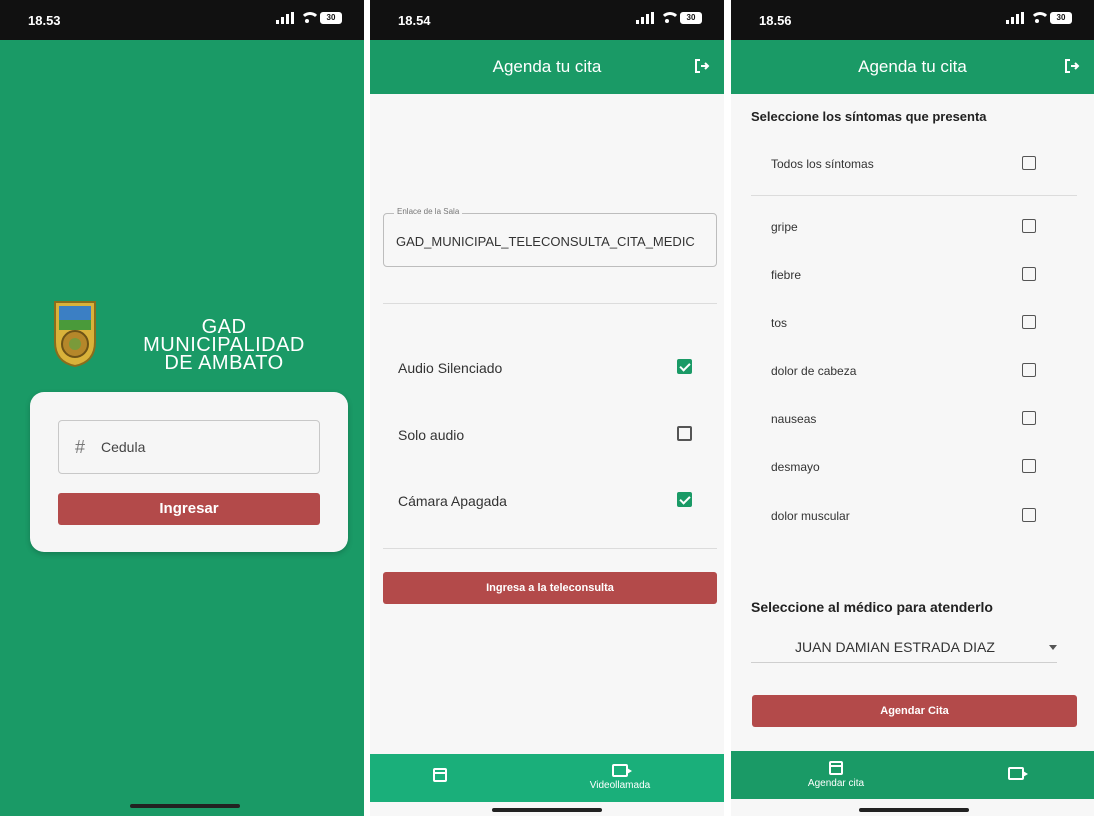 The height and width of the screenshot is (816, 1094). Describe the element at coordinates (549, 501) in the screenshot. I see `option-row-camera-off: Cámara Apagada` at that location.